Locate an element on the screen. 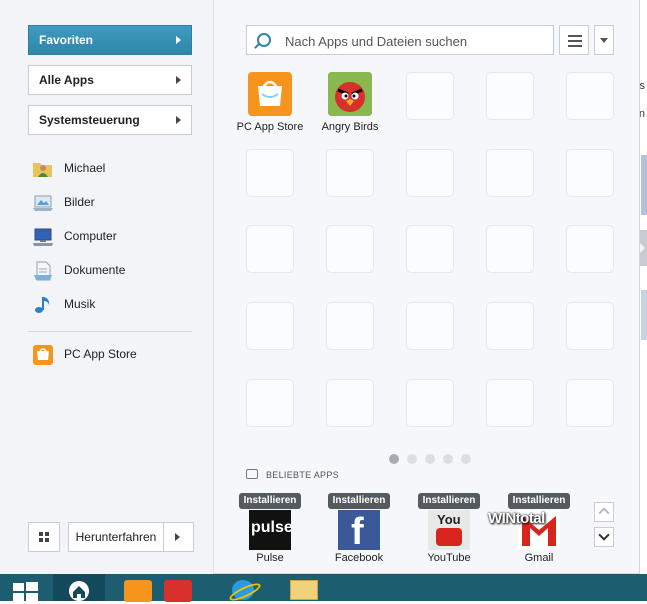  pulse-icon: pulse is located at coordinates (270, 530).